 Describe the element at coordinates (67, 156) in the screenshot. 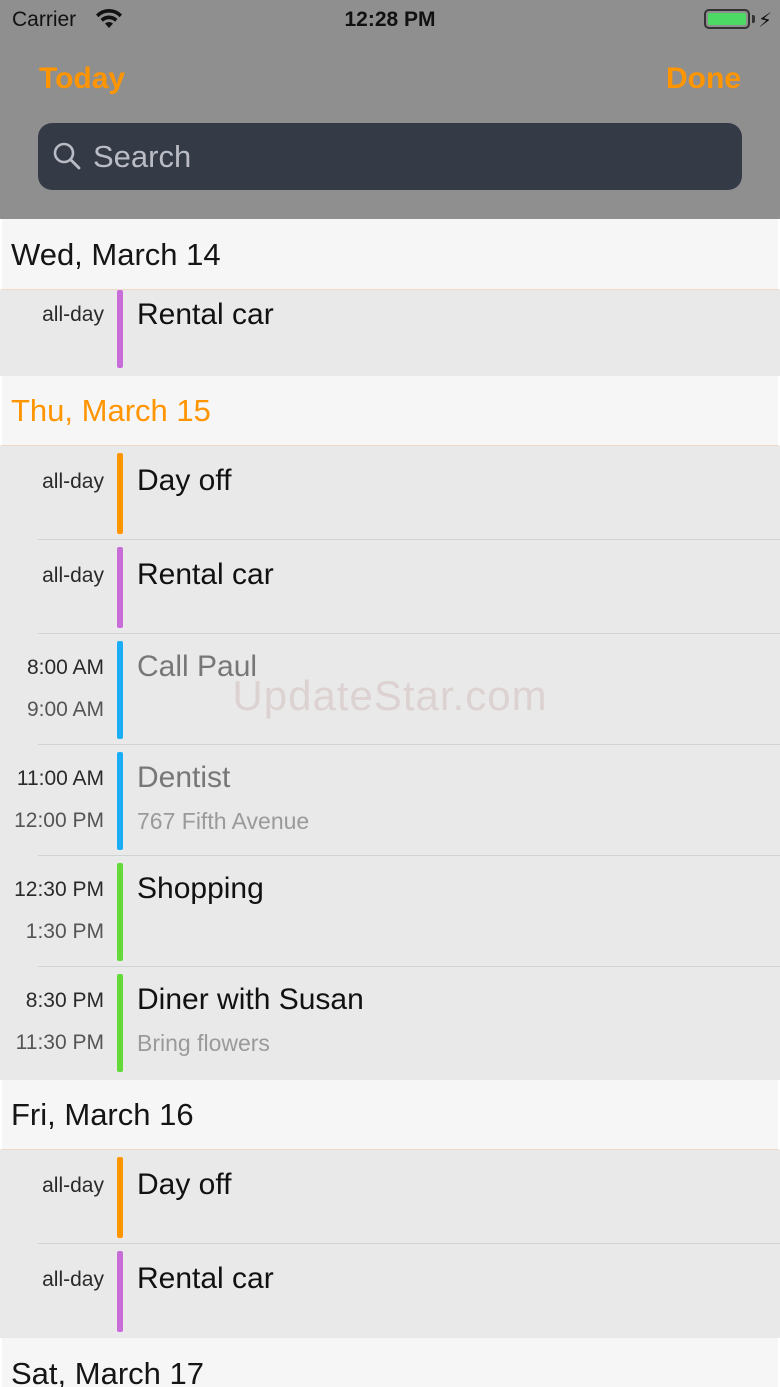

I see `search-icon` at that location.